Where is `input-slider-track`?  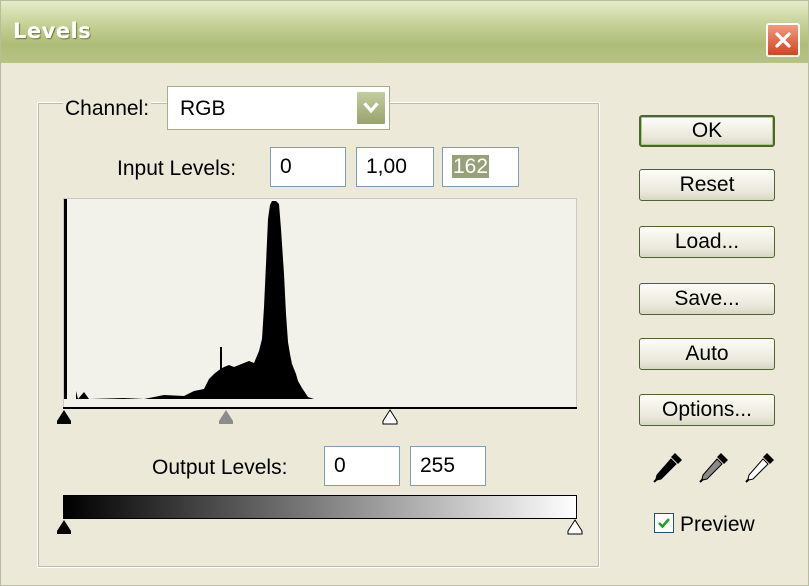 input-slider-track is located at coordinates (320, 408).